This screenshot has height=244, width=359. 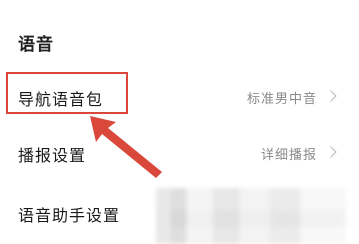 What do you see at coordinates (69, 215) in the screenshot?
I see `row-label: 语音助手设置` at bounding box center [69, 215].